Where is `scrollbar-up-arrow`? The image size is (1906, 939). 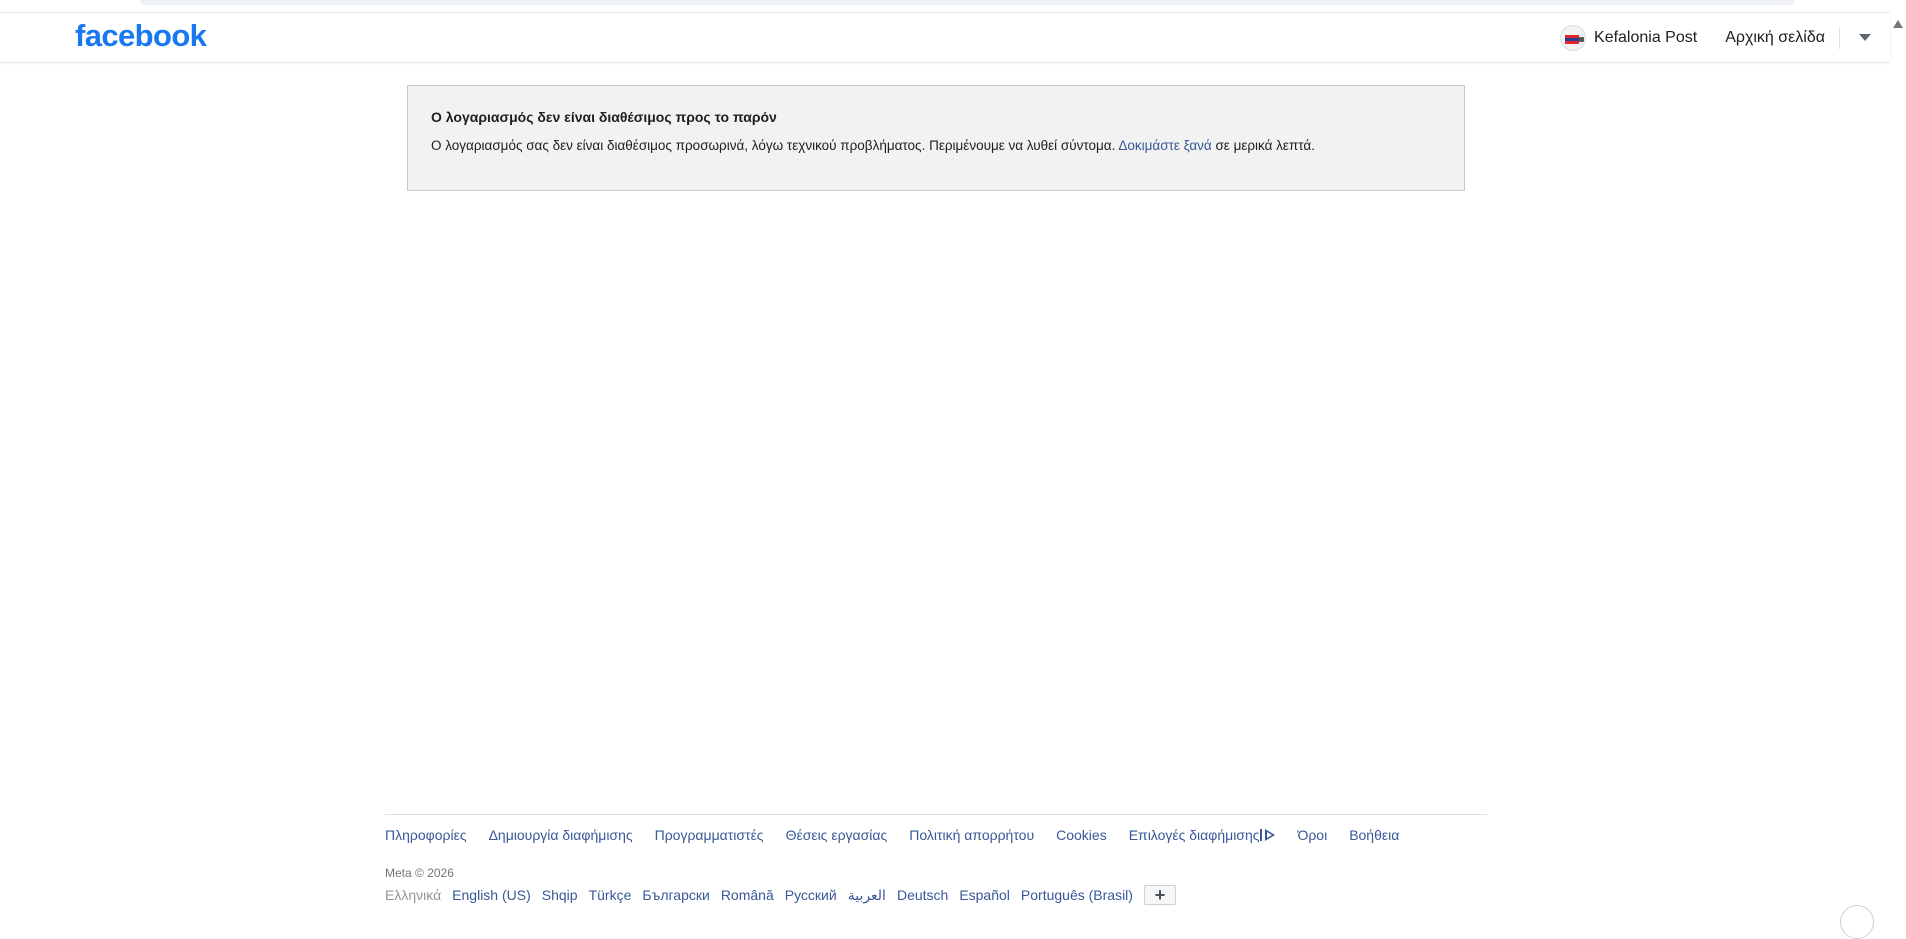
scrollbar-up-arrow is located at coordinates (1898, 24).